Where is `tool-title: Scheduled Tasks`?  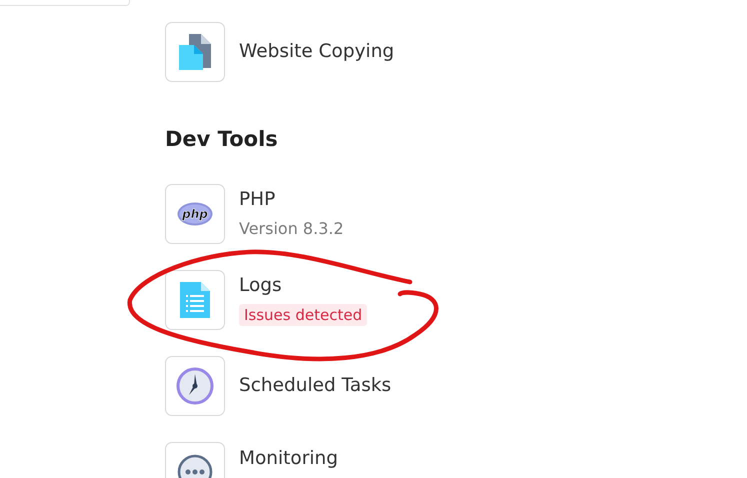 tool-title: Scheduled Tasks is located at coordinates (315, 386).